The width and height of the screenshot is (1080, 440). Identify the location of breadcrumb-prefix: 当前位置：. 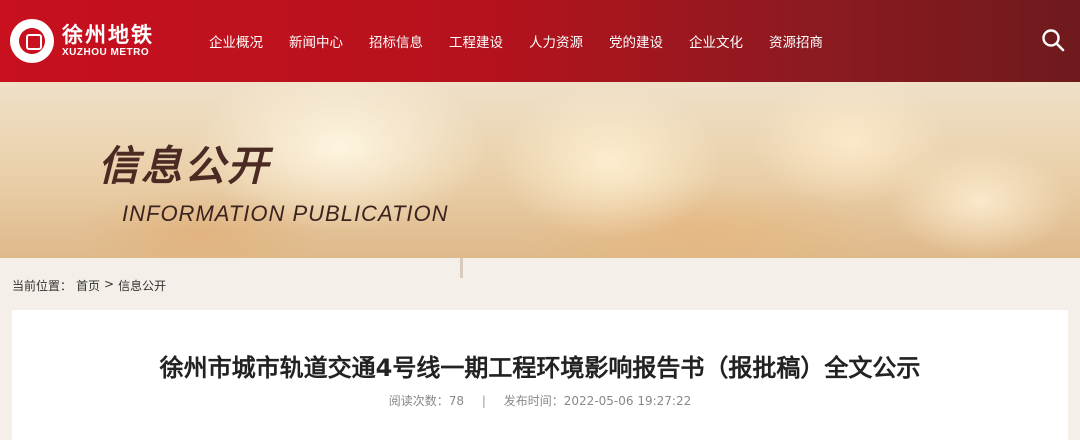
(42, 286).